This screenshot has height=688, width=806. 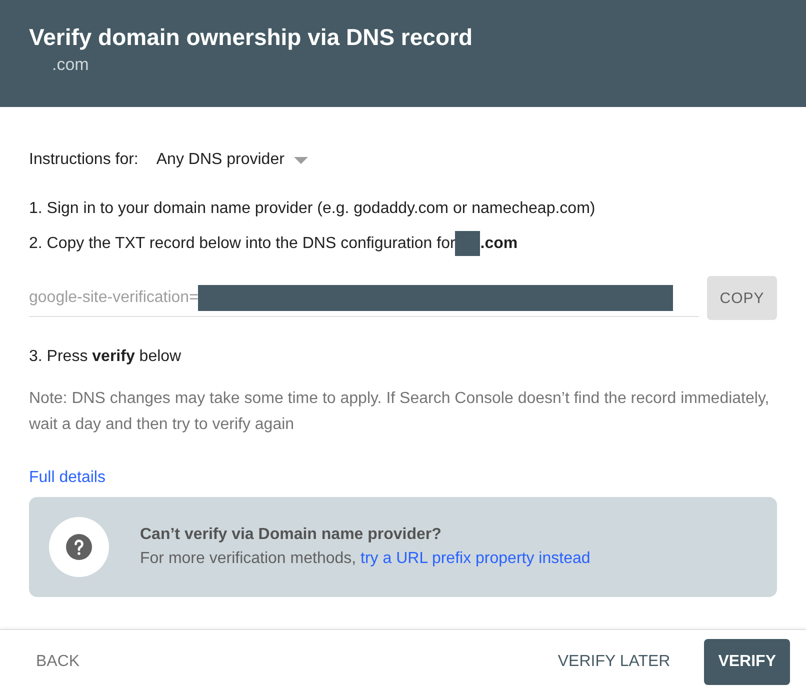 What do you see at coordinates (614, 662) in the screenshot?
I see `verify-later-button: VERIFY LATER` at bounding box center [614, 662].